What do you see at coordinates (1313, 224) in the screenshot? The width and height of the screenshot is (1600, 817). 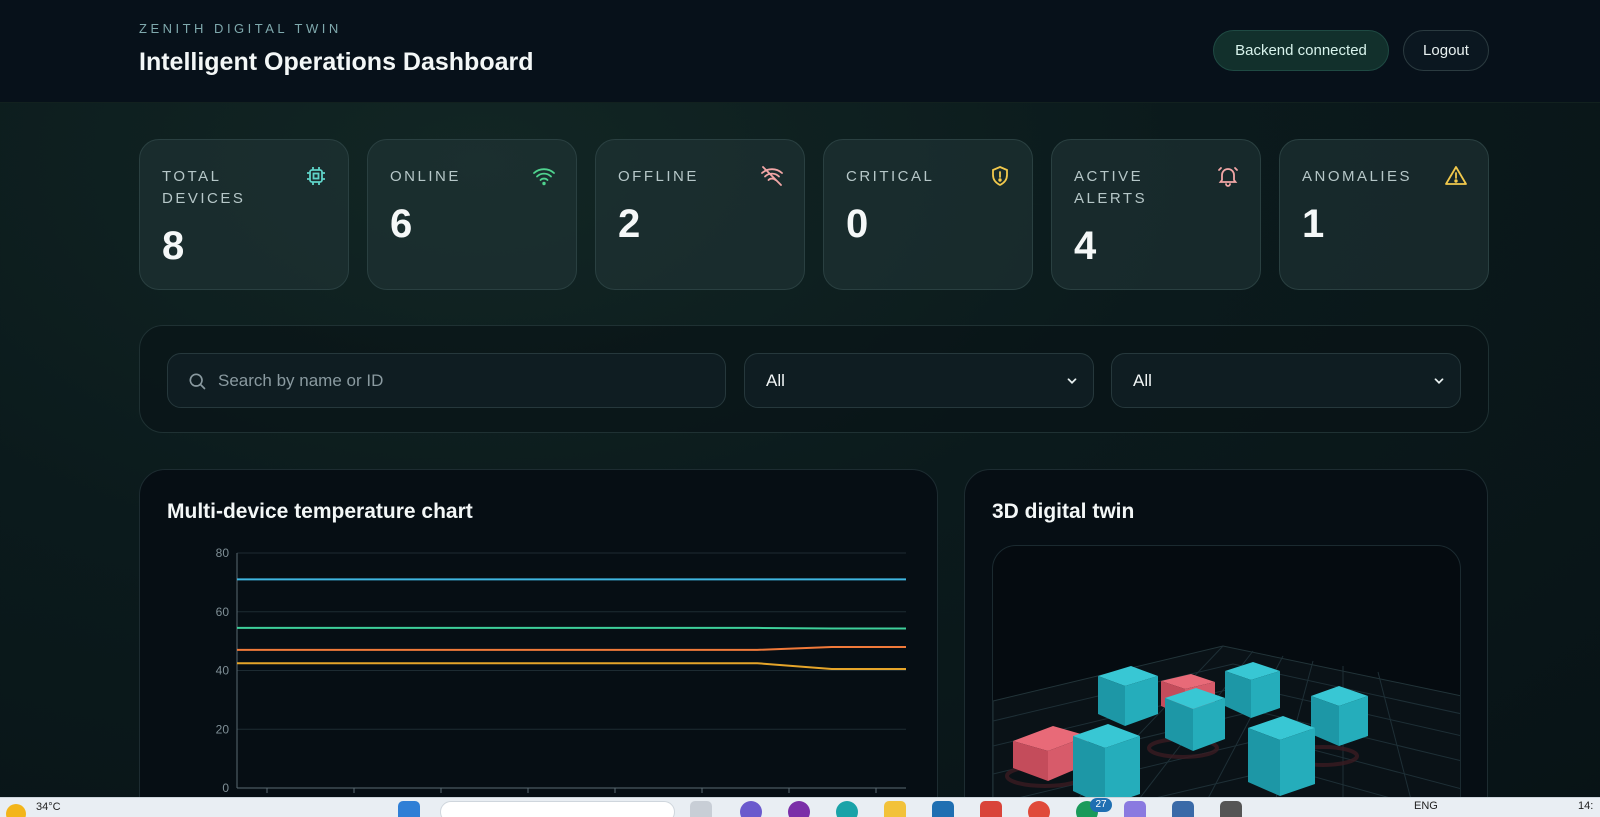 I see `stat-value: 1` at bounding box center [1313, 224].